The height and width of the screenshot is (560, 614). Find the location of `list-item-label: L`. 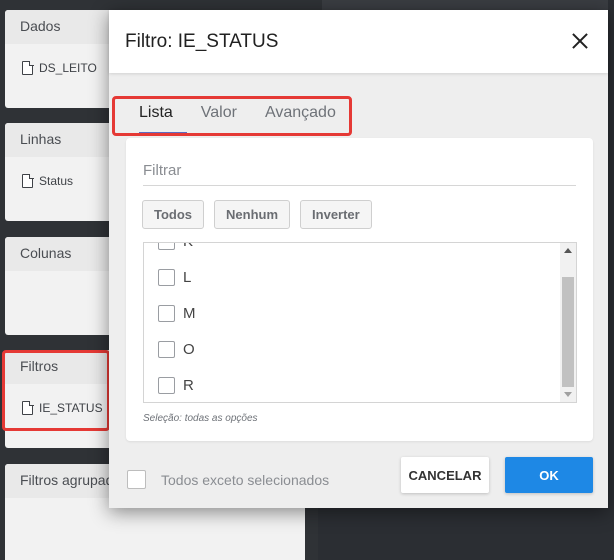

list-item-label: L is located at coordinates (187, 277).